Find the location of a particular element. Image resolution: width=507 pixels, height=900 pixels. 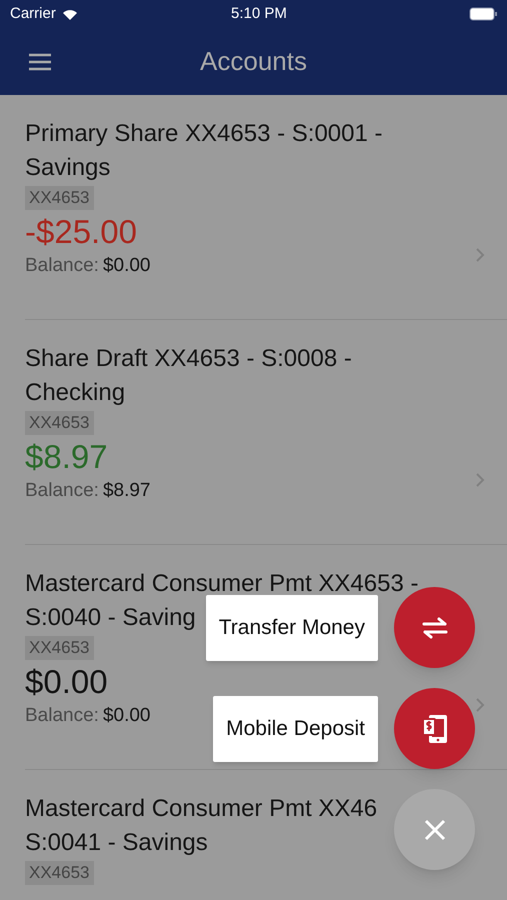

account-title: Checking is located at coordinates (75, 393).